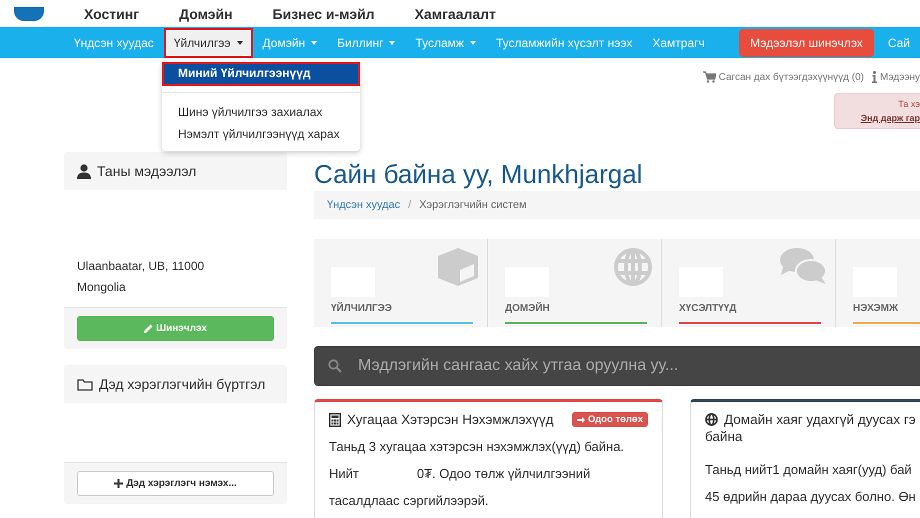 The width and height of the screenshot is (920, 518). What do you see at coordinates (261, 134) in the screenshot?
I see `menu-item: Нэмэлт үйлчилгээнүүд харах` at bounding box center [261, 134].